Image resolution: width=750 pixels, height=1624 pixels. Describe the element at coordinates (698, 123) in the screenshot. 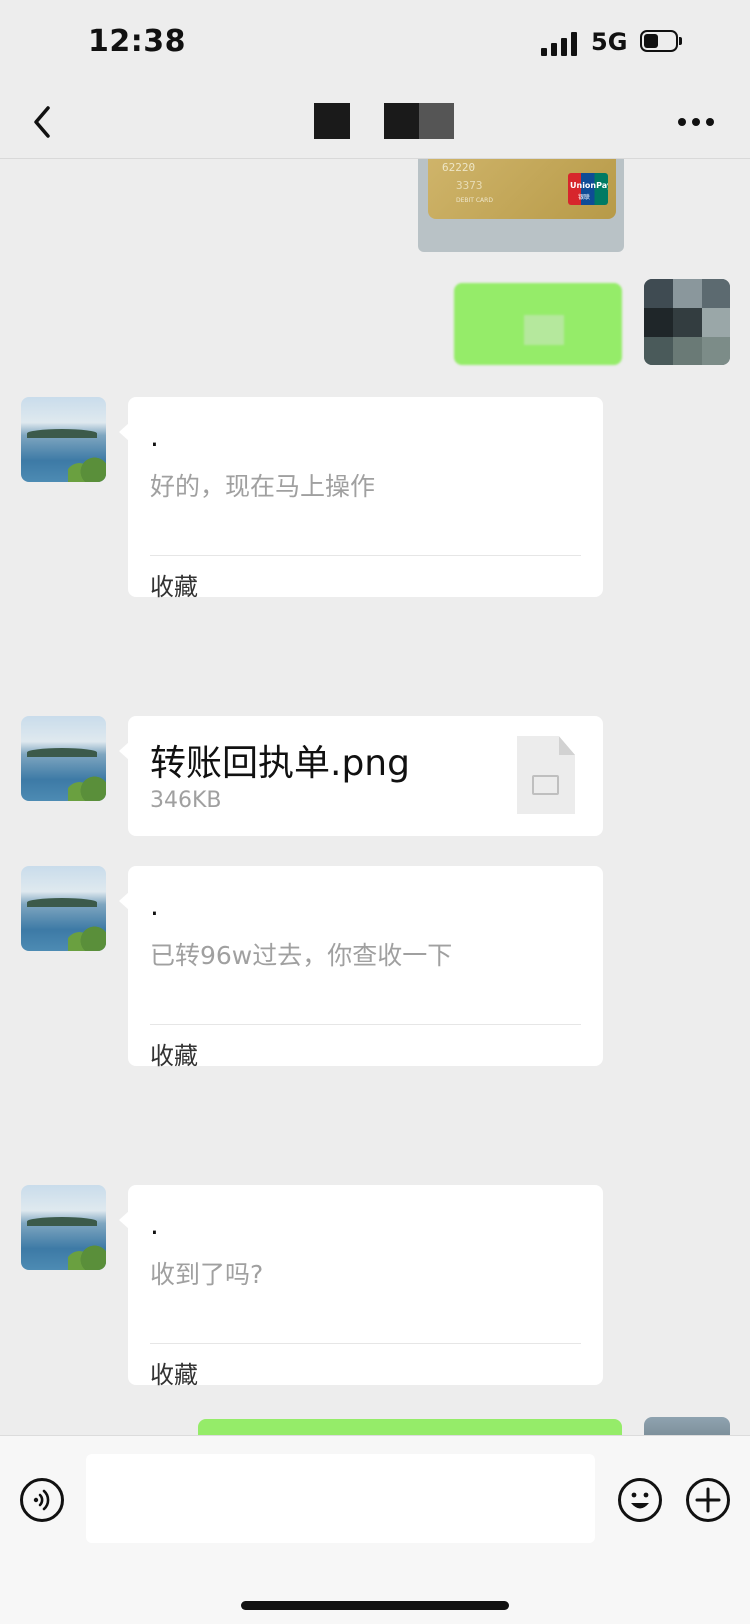

I see `ellipsis-icon` at that location.